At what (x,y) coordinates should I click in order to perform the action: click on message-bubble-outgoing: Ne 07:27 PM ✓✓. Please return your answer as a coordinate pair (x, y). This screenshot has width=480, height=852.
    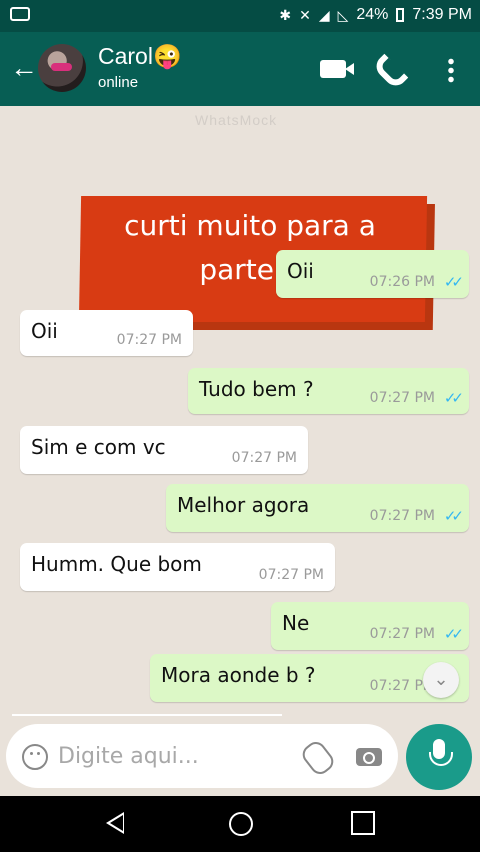
    Looking at the image, I should click on (370, 626).